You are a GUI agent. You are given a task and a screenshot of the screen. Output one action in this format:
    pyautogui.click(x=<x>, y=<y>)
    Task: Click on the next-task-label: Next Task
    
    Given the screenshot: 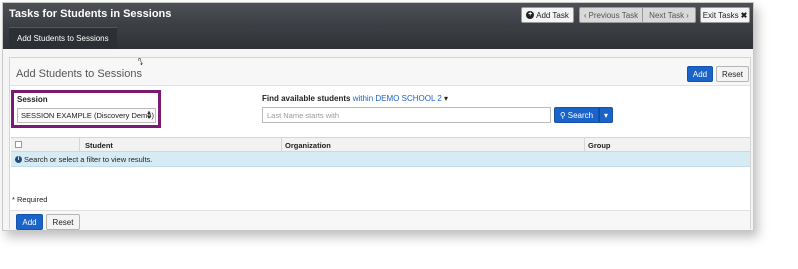 What is the action you would take?
    pyautogui.click(x=667, y=15)
    